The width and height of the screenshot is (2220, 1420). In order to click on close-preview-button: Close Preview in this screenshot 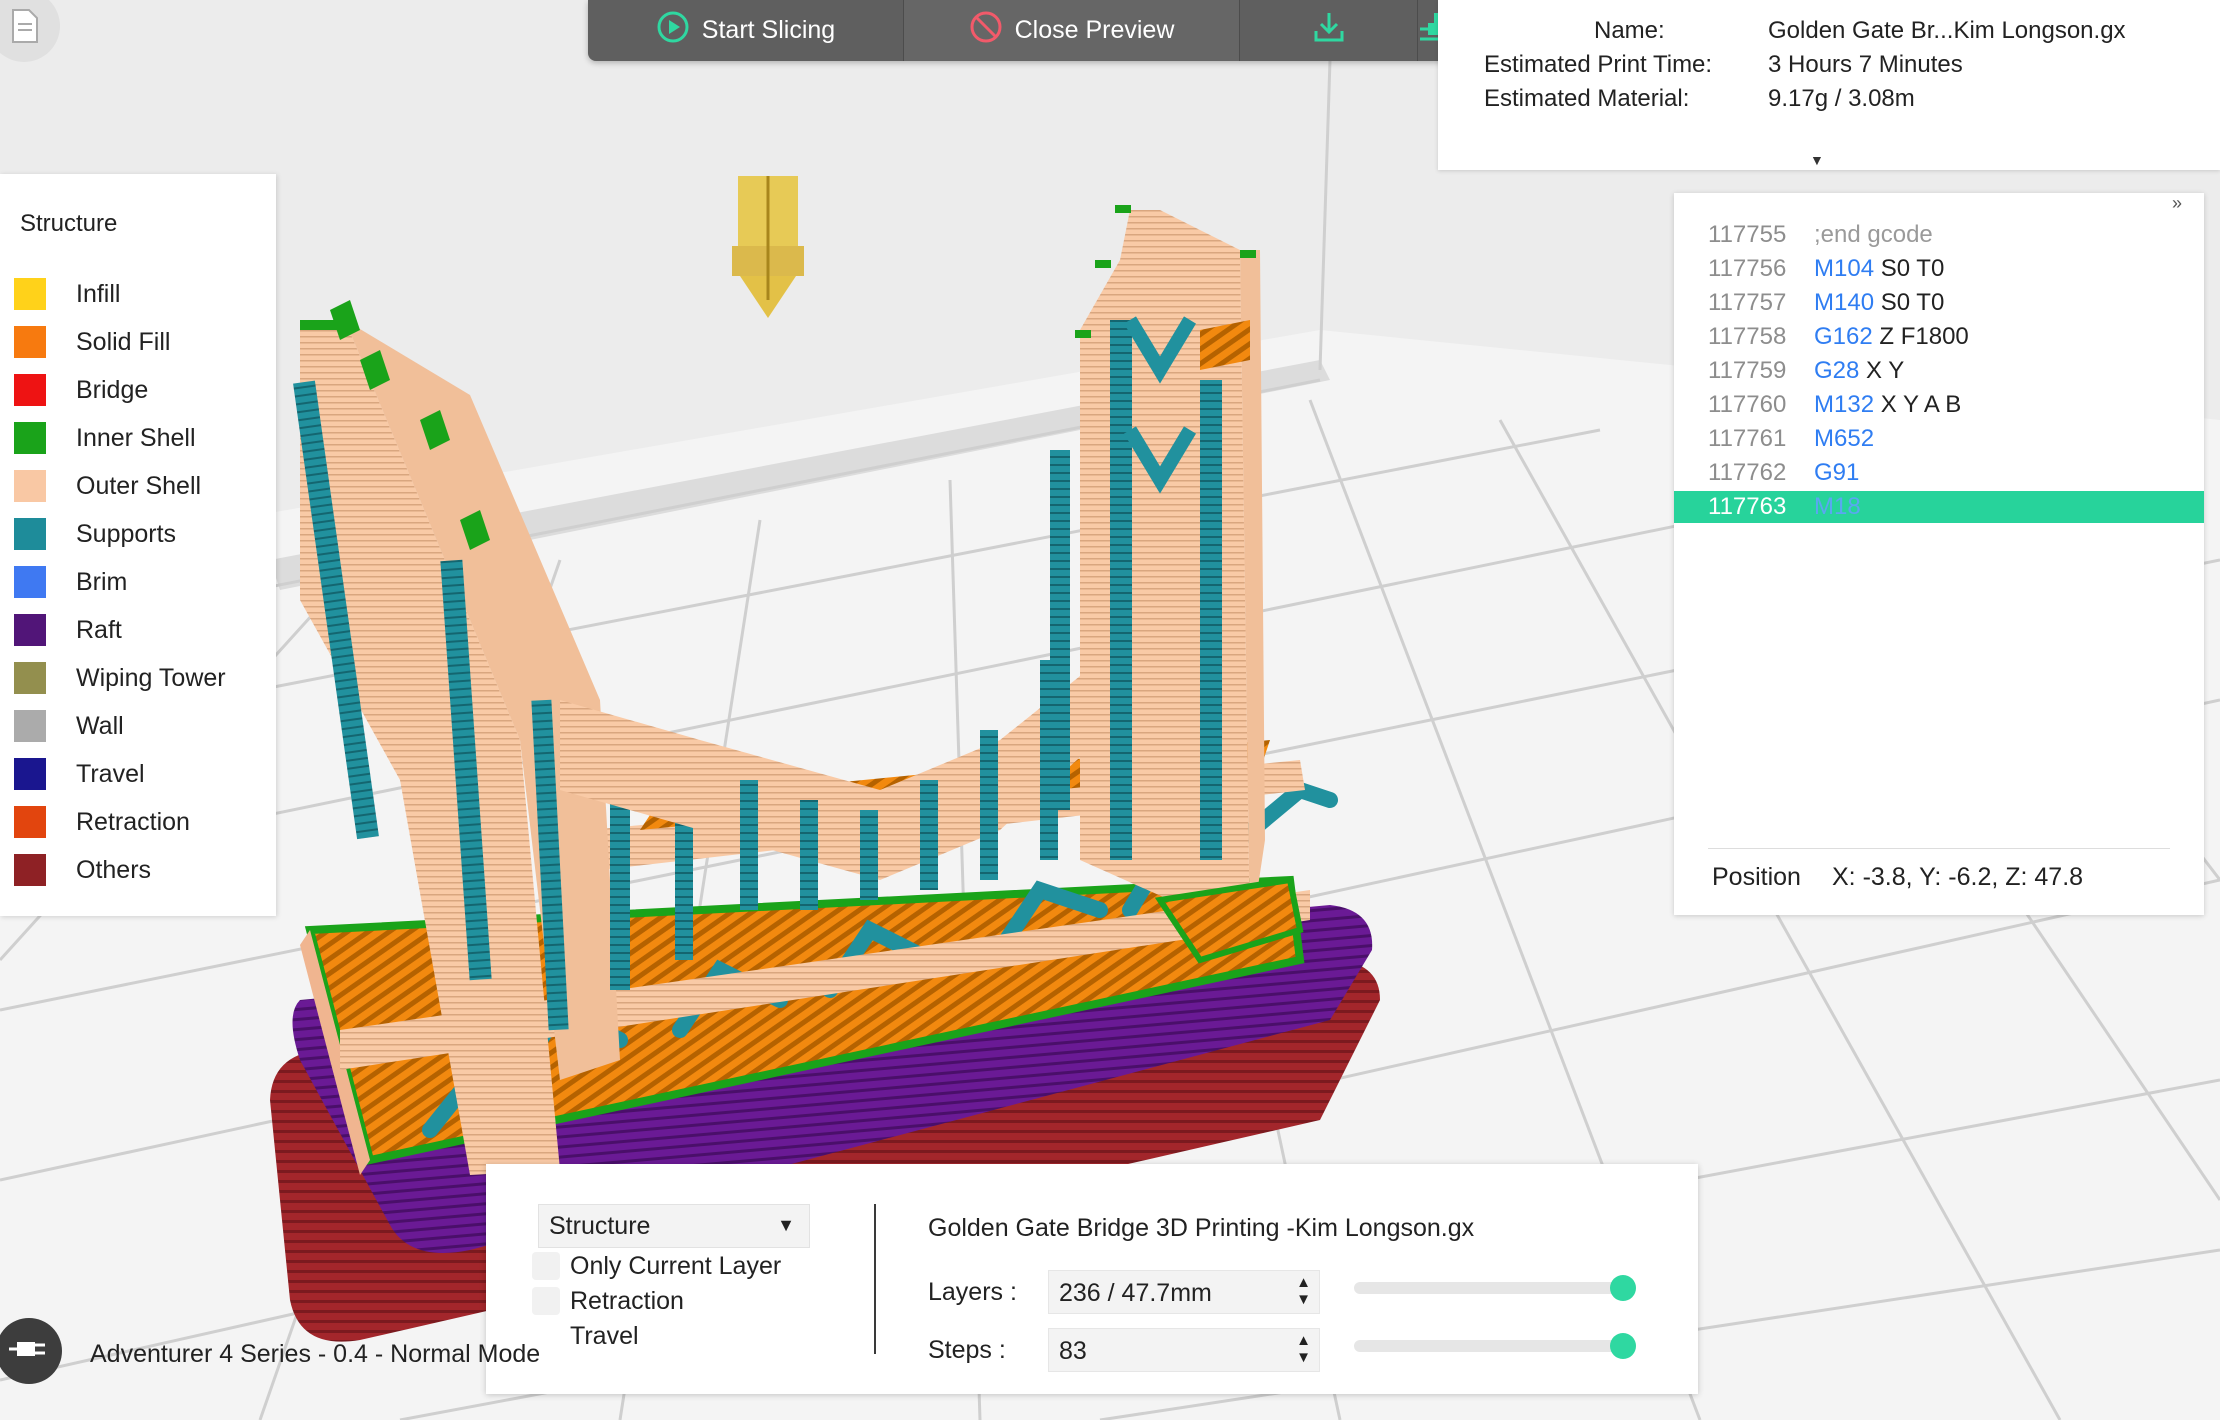, I will do `click(1072, 30)`.